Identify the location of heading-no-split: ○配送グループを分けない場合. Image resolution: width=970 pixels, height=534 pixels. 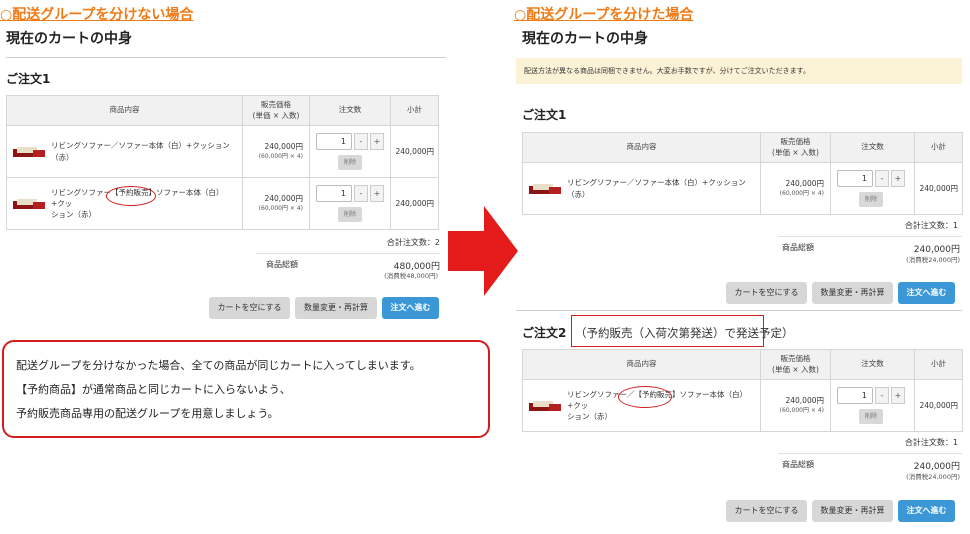
(97, 15).